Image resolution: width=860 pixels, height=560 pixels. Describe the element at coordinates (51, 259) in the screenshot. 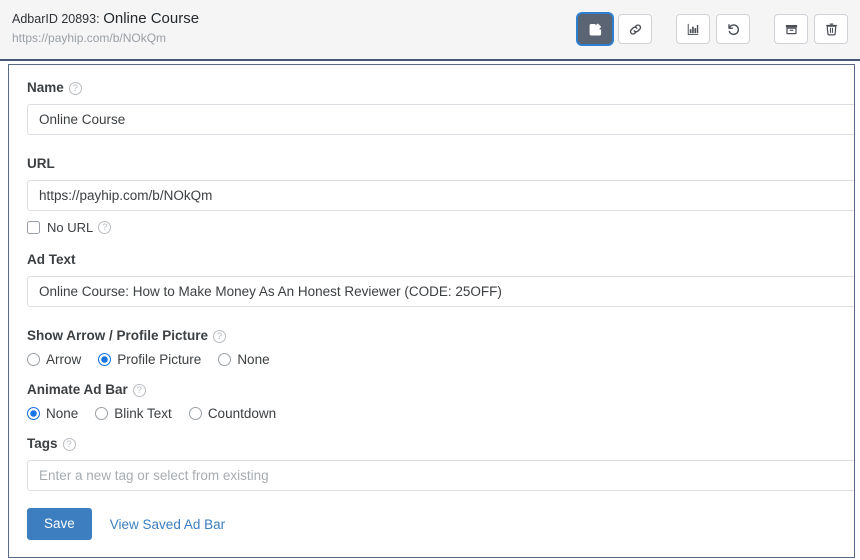

I see `ad-text-label: Ad Text` at that location.